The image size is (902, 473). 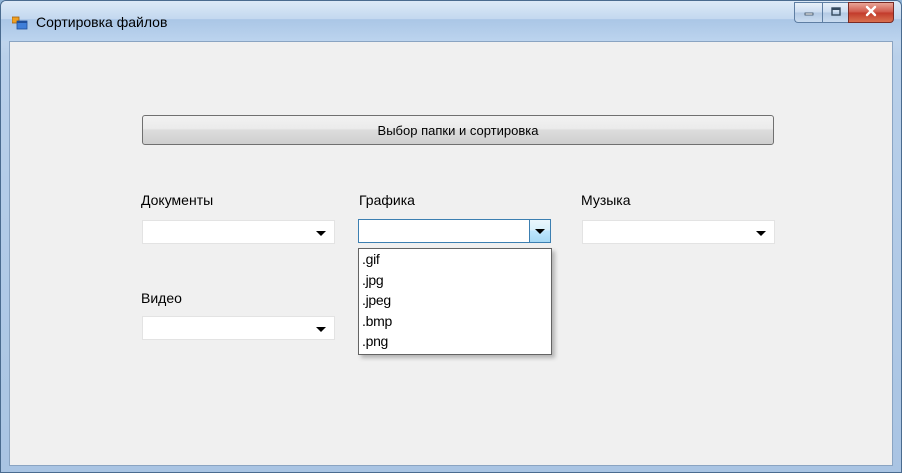 I want to click on window-title: Сортировка файлов, so click(x=102, y=22).